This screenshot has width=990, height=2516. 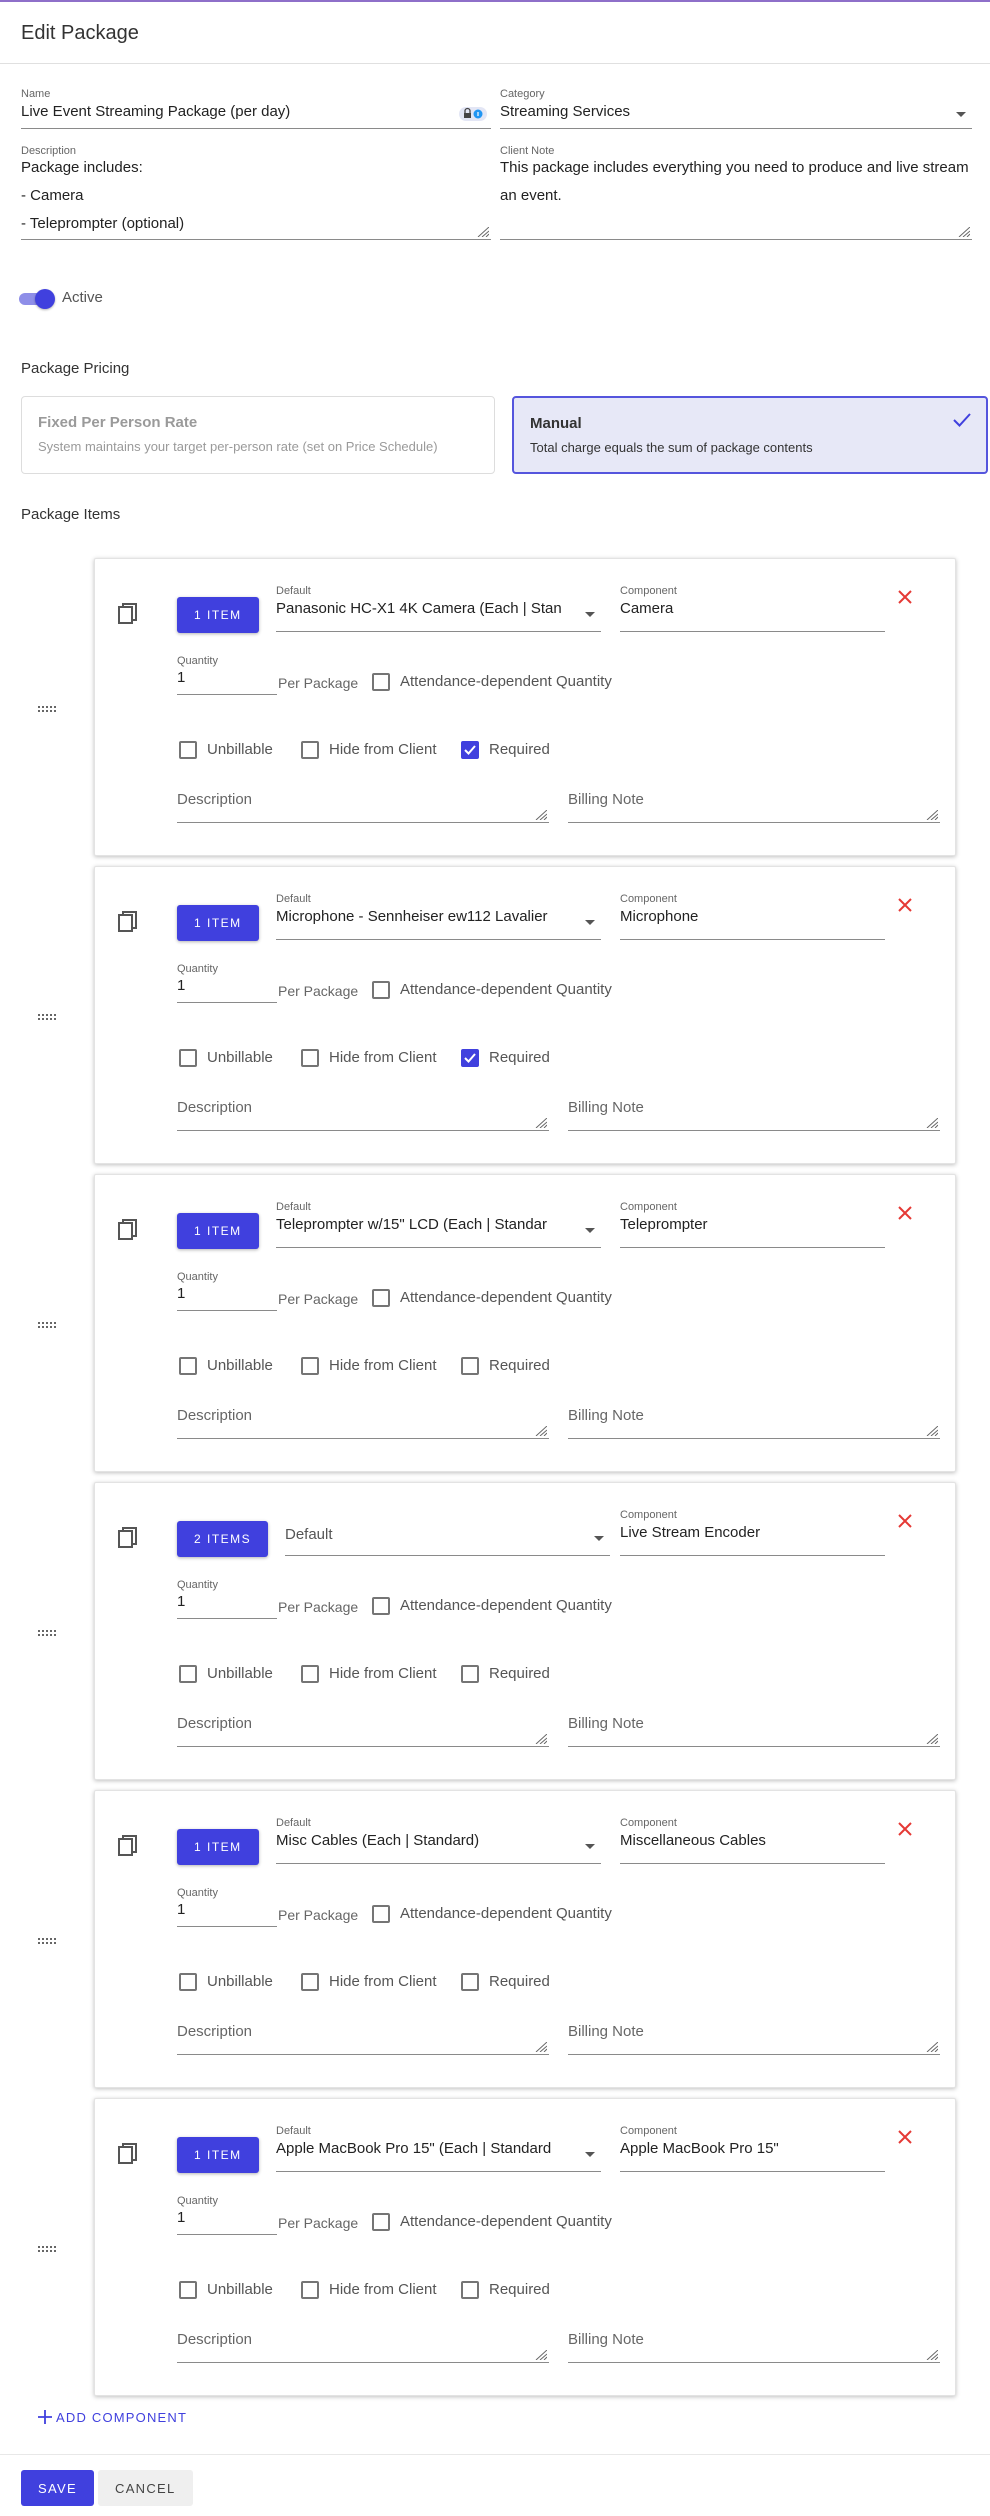 What do you see at coordinates (447, 1532) in the screenshot?
I see `default-select: Default` at bounding box center [447, 1532].